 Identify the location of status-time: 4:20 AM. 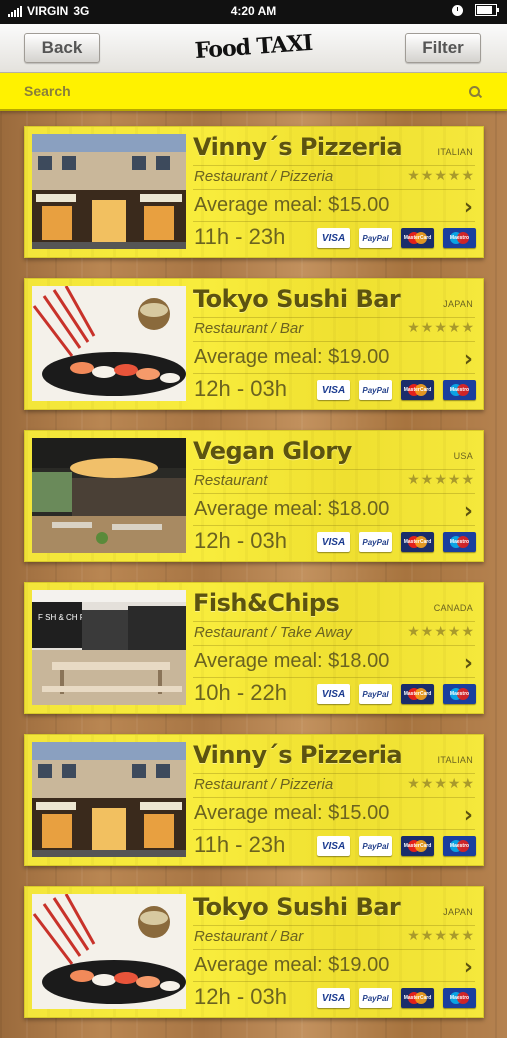
(253, 11).